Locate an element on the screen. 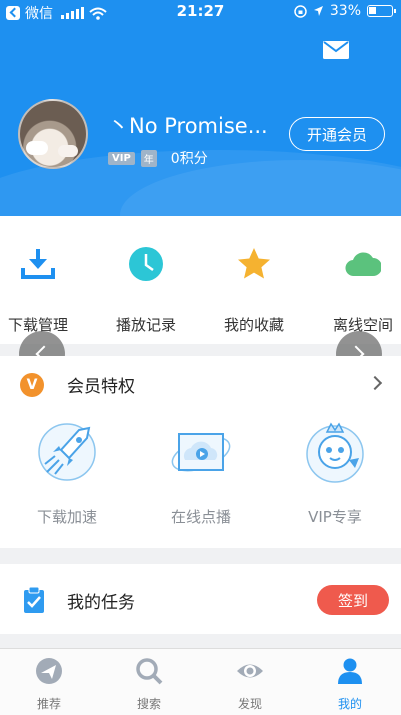  privilege-label: VIP专享 is located at coordinates (335, 517).